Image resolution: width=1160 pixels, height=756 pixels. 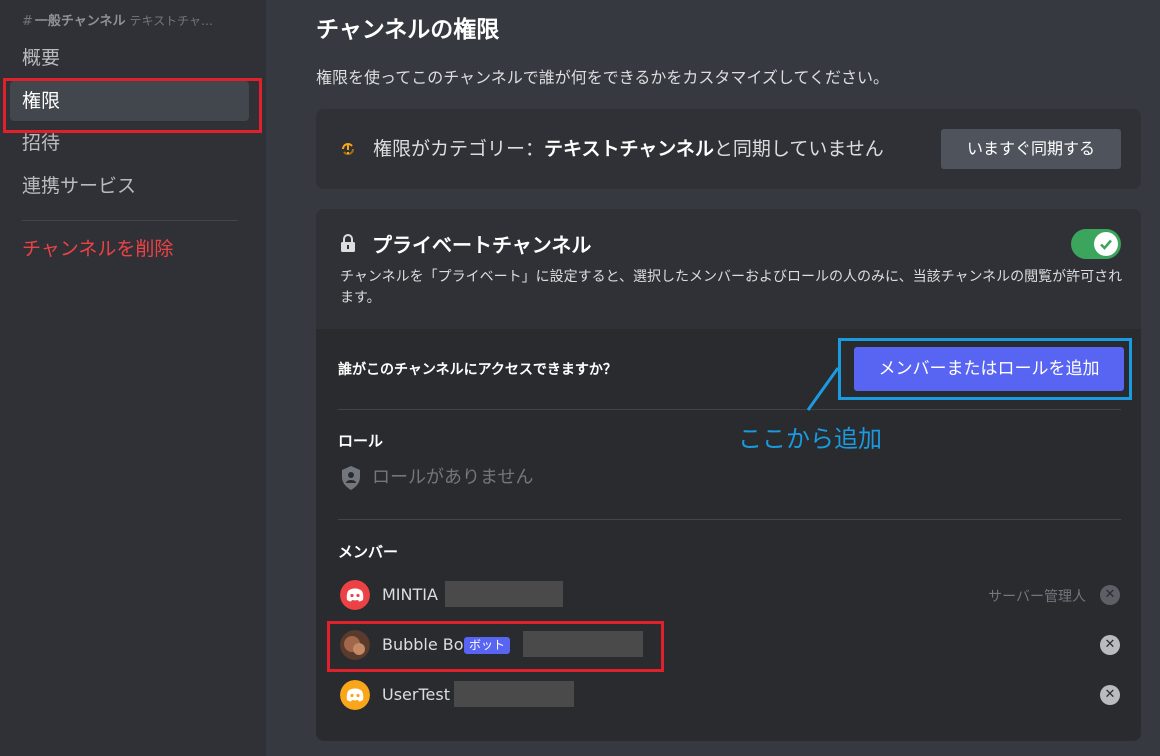 What do you see at coordinates (823, 389) in the screenshot?
I see `annotation-pointer-line` at bounding box center [823, 389].